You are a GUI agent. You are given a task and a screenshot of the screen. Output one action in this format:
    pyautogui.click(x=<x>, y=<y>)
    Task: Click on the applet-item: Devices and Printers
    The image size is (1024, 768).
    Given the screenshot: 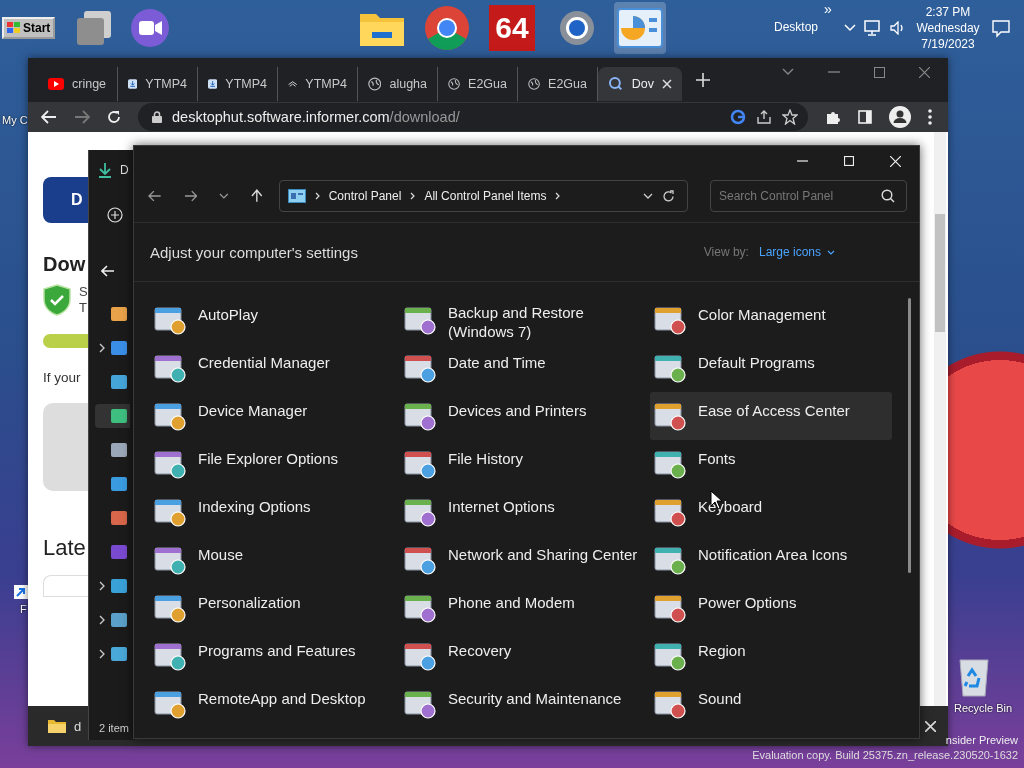 What is the action you would take?
    pyautogui.click(x=525, y=416)
    